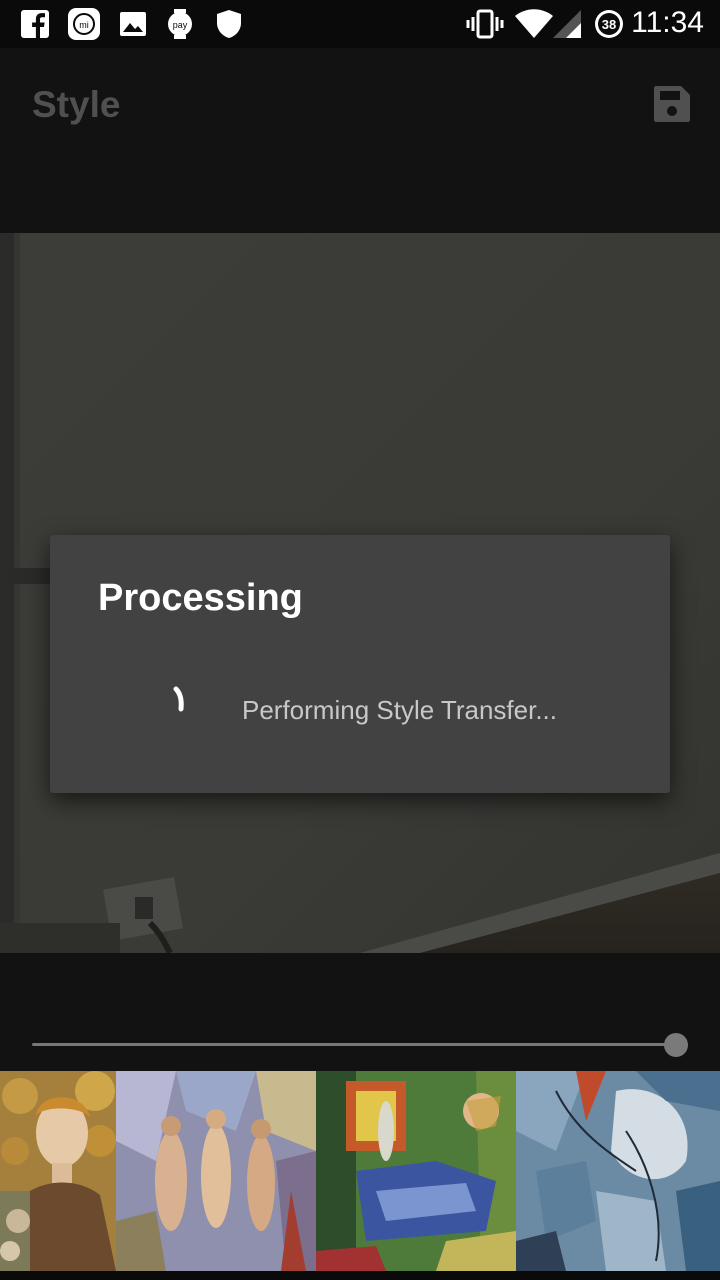 This screenshot has height=1280, width=720. What do you see at coordinates (567, 24) in the screenshot?
I see `signal-icon` at bounding box center [567, 24].